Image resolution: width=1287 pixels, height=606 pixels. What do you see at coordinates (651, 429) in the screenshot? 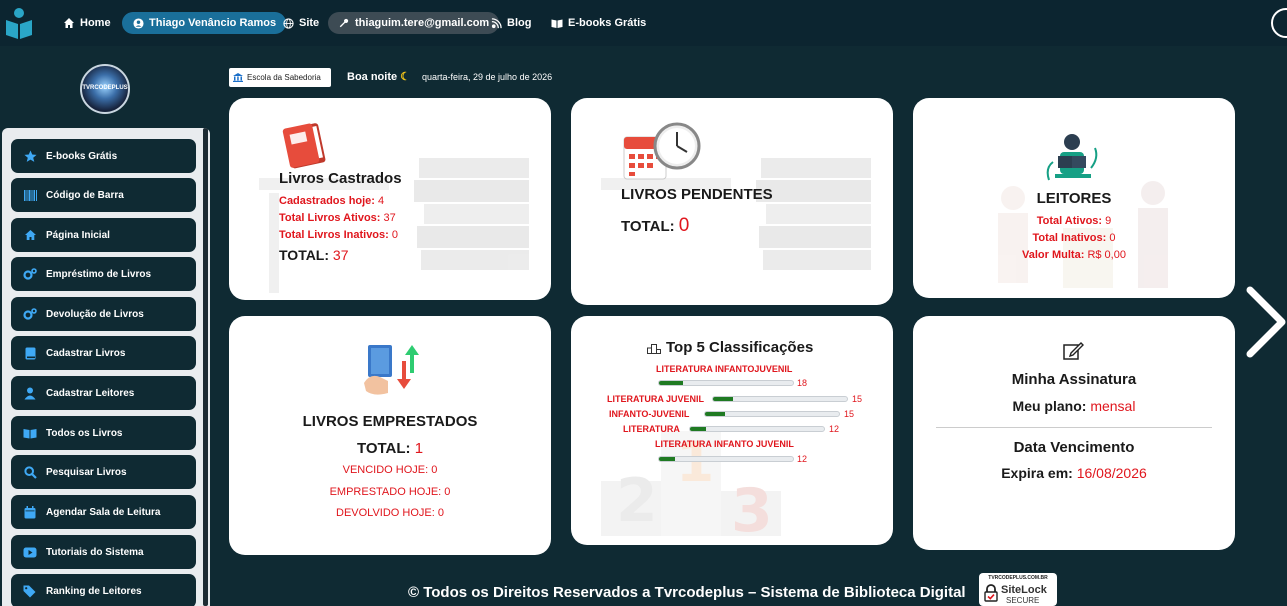
I see `ranking-label: LITERATURA` at bounding box center [651, 429].